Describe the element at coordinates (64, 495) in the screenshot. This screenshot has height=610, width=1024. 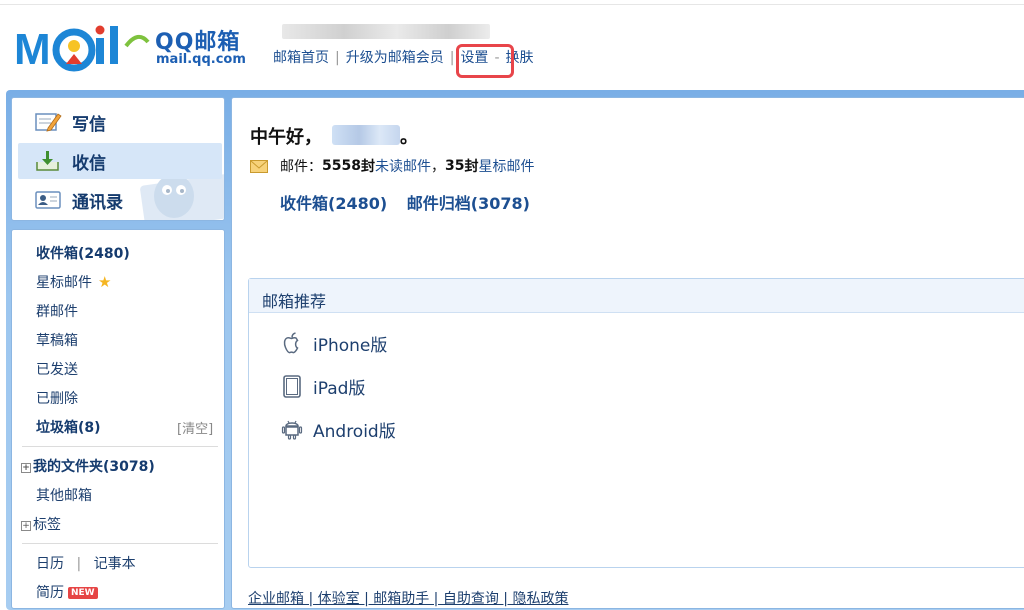
I see `folder-other-mailboxes: 其他邮箱` at that location.